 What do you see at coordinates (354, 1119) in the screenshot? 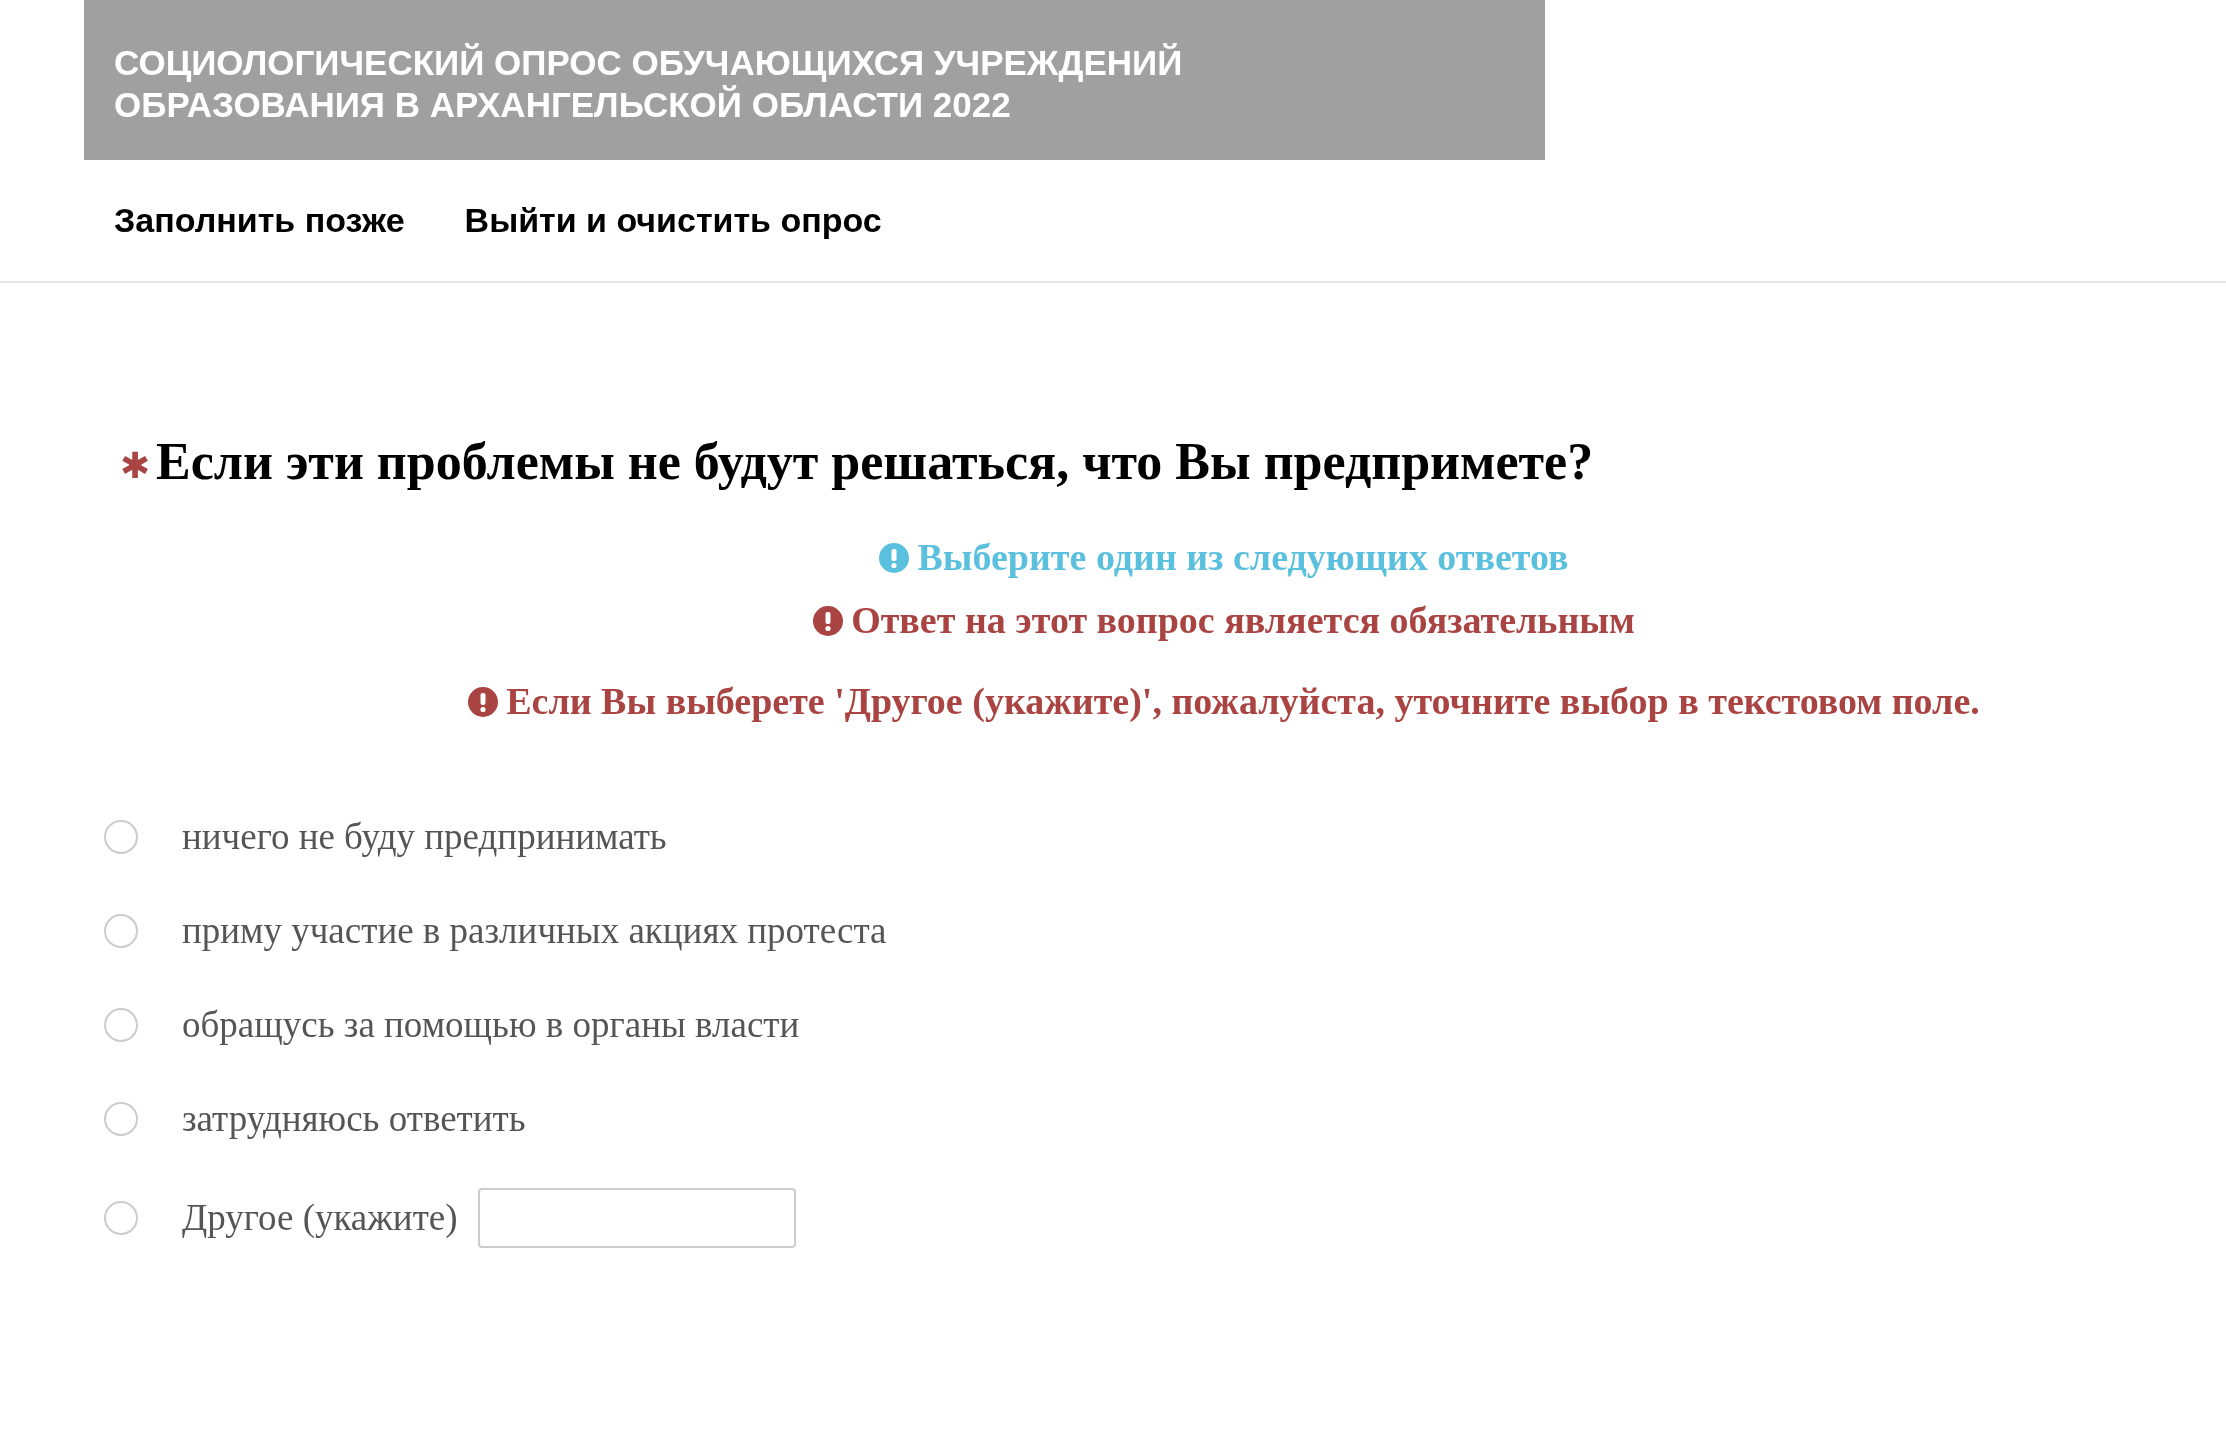
I see `option-label: затрудняюсь ответить` at bounding box center [354, 1119].